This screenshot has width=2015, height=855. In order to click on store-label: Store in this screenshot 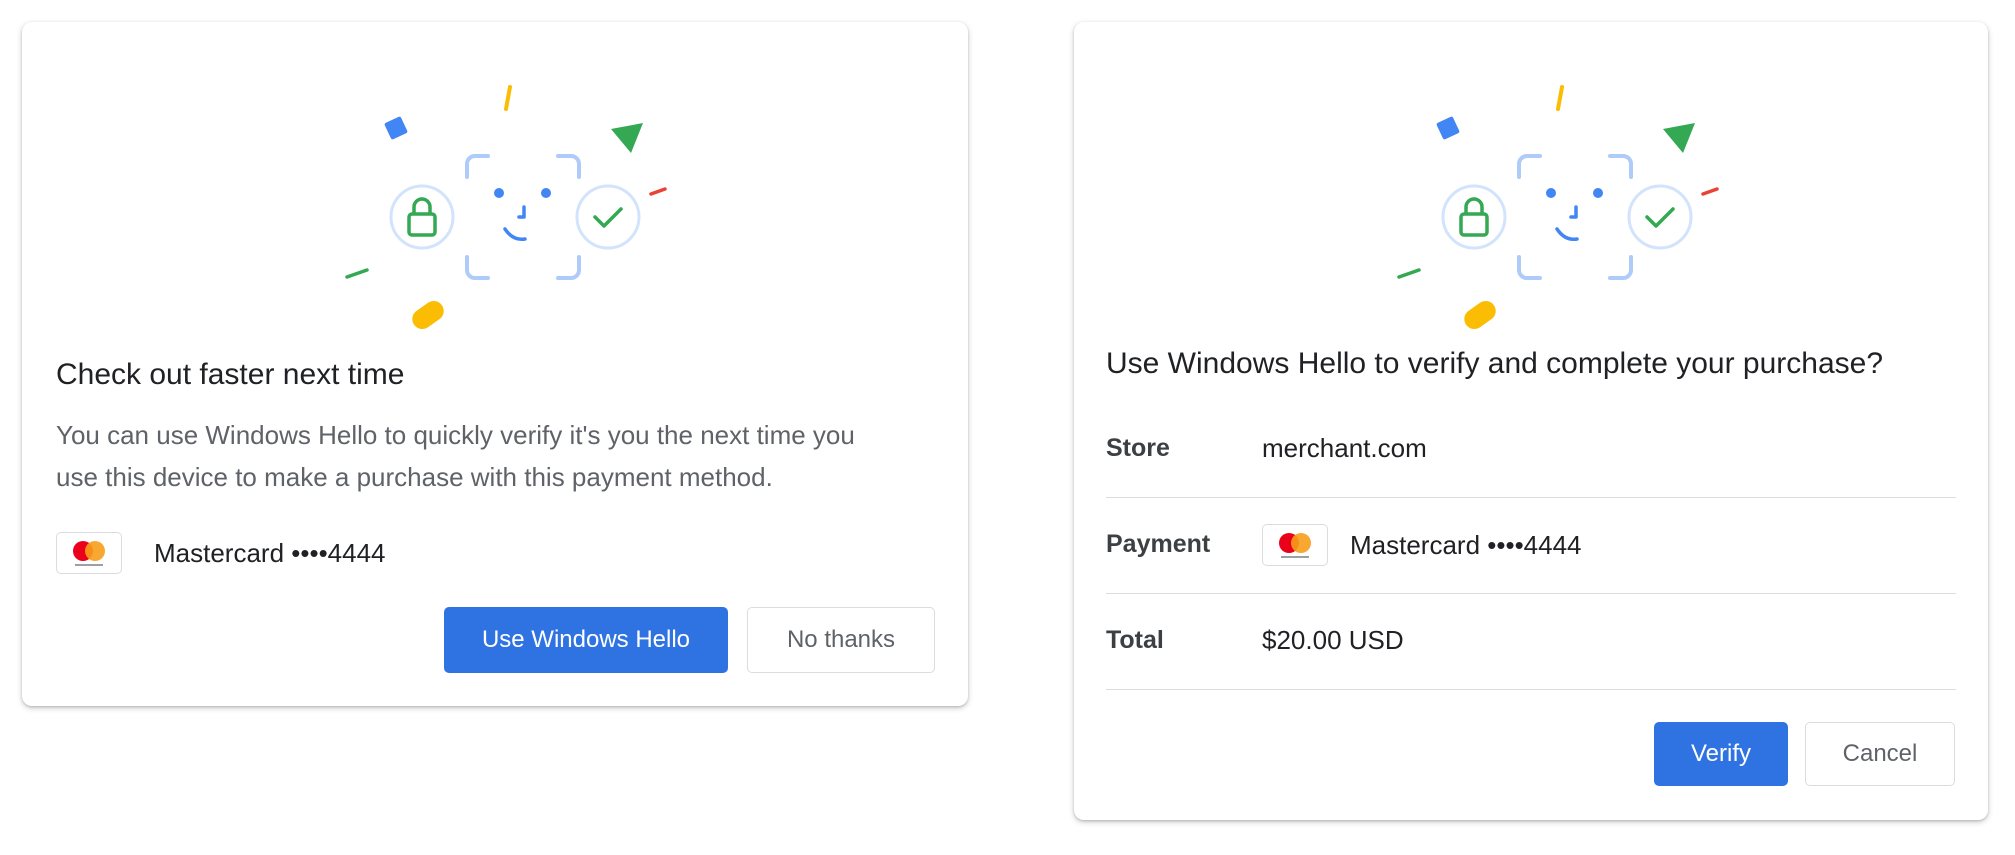, I will do `click(1138, 448)`.